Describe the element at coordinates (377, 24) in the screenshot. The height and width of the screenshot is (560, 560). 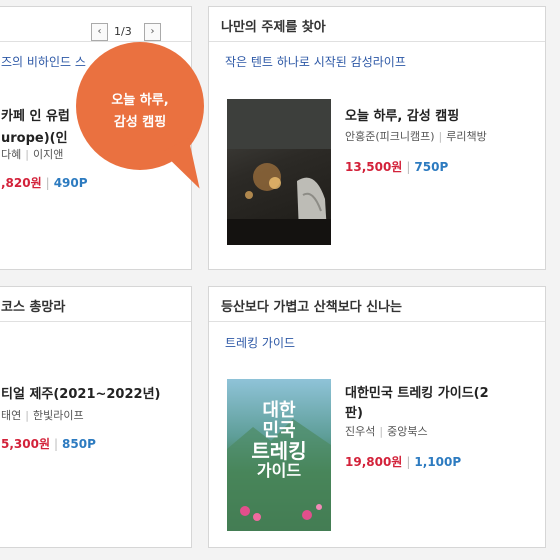
I see `panel-header: 나만의 주제를 찾아` at that location.